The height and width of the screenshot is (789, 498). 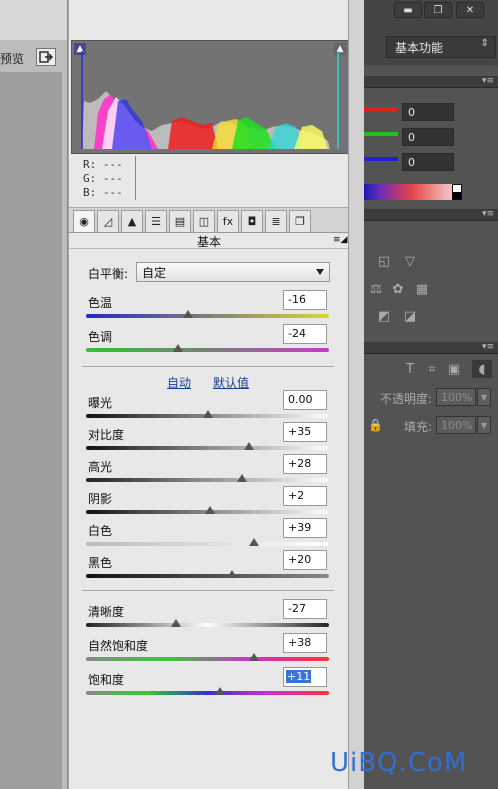 What do you see at coordinates (132, 221) in the screenshot?
I see `detail-icon: ▲` at bounding box center [132, 221].